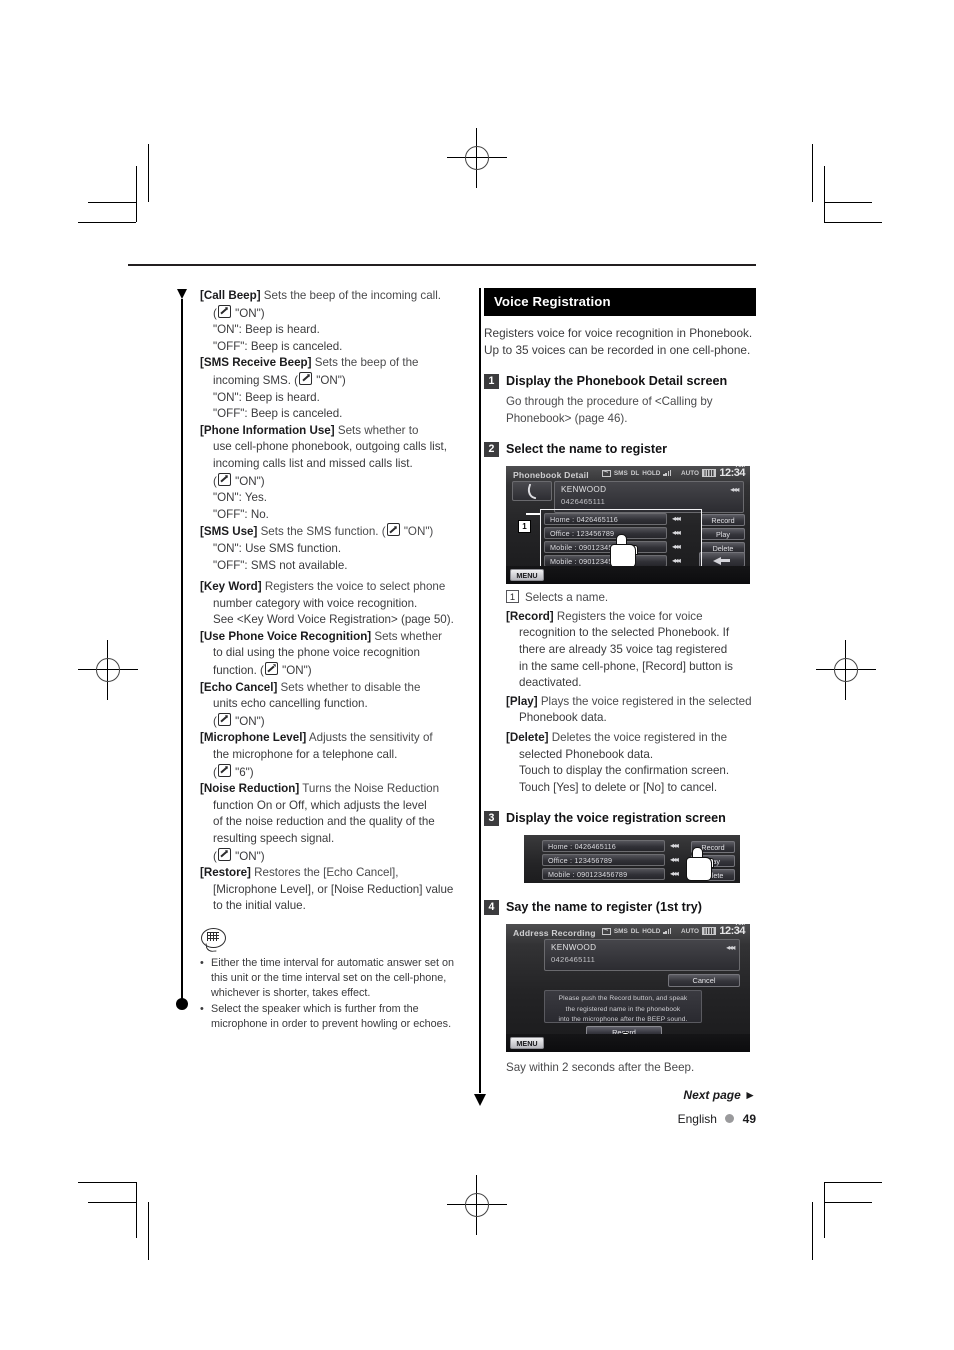 This screenshot has height=1350, width=954. Describe the element at coordinates (620, 302) in the screenshot. I see `section-header: Voice Registration` at that location.